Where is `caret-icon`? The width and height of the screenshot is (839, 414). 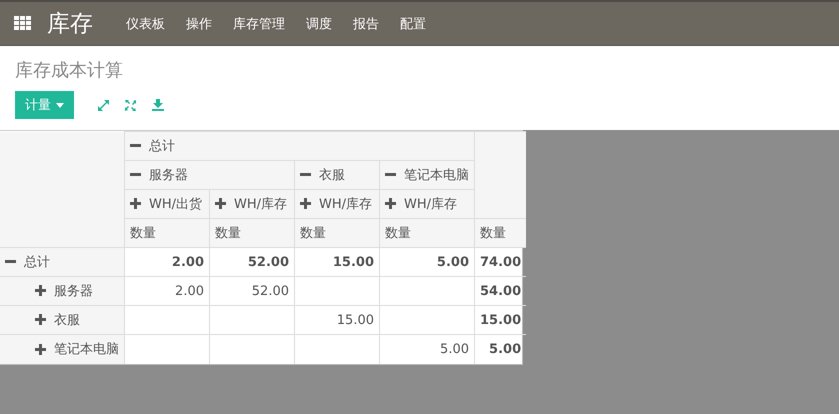
caret-icon is located at coordinates (60, 105).